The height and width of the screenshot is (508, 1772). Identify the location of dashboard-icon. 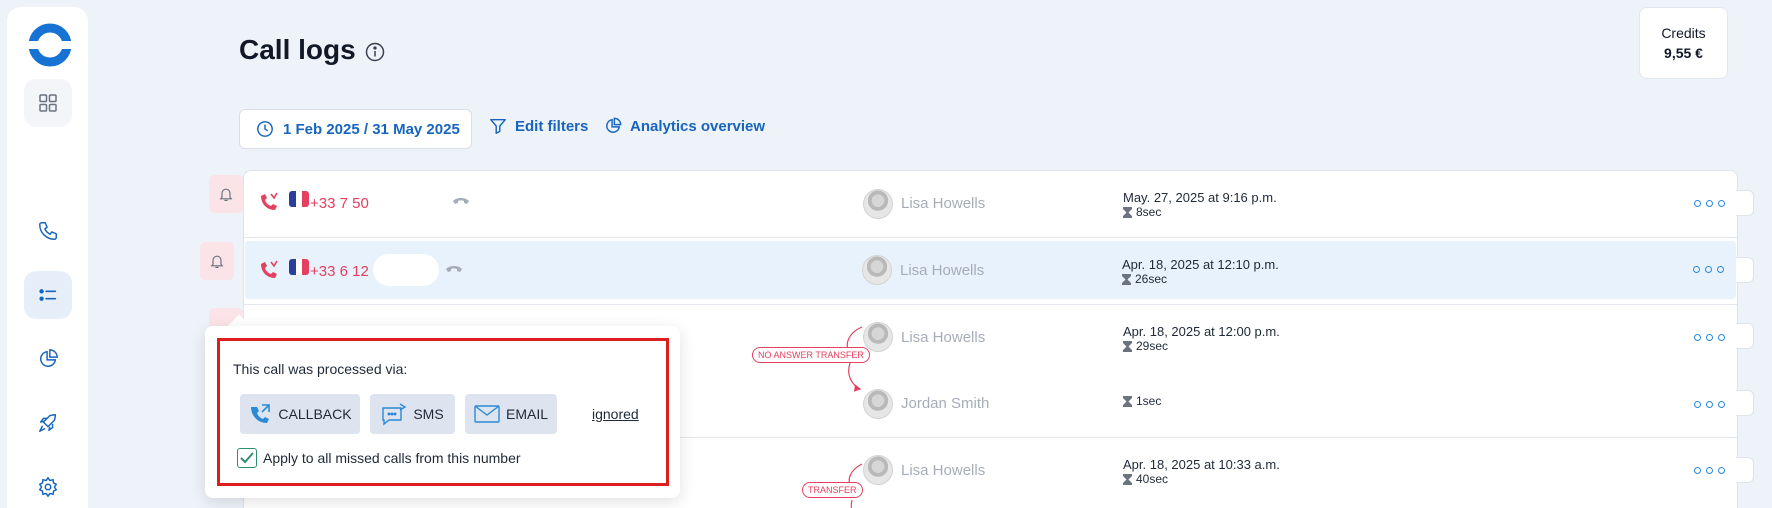
(48, 103).